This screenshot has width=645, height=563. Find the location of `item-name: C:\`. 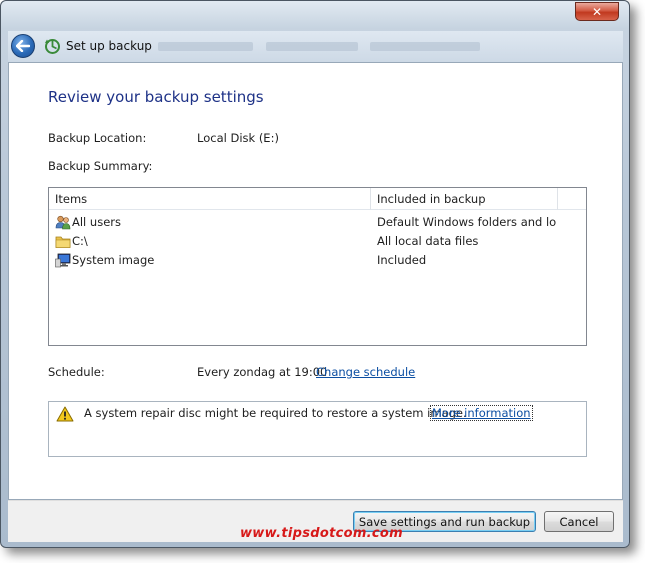

item-name: C:\ is located at coordinates (80, 241).